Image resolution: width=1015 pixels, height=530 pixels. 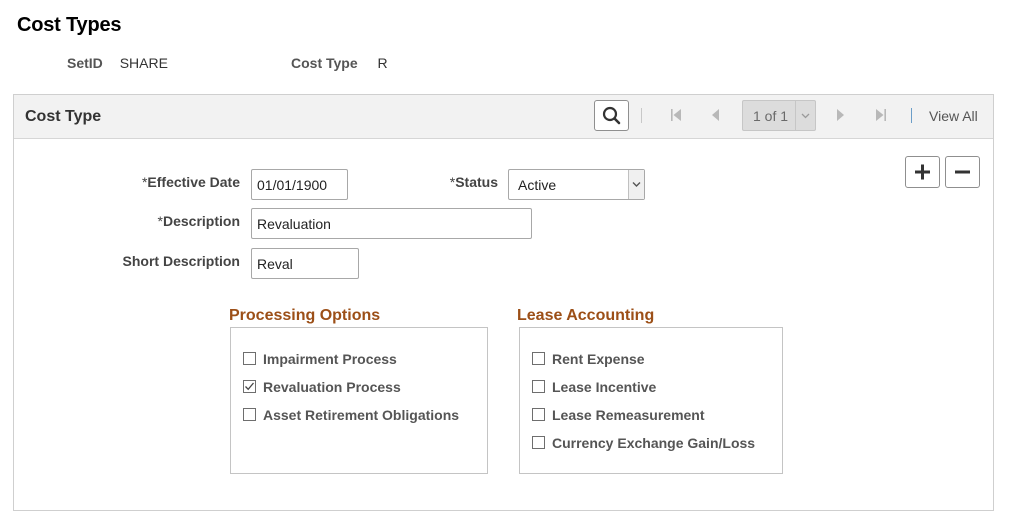 I want to click on lease-remeasurement-checkbox, so click(x=538, y=415).